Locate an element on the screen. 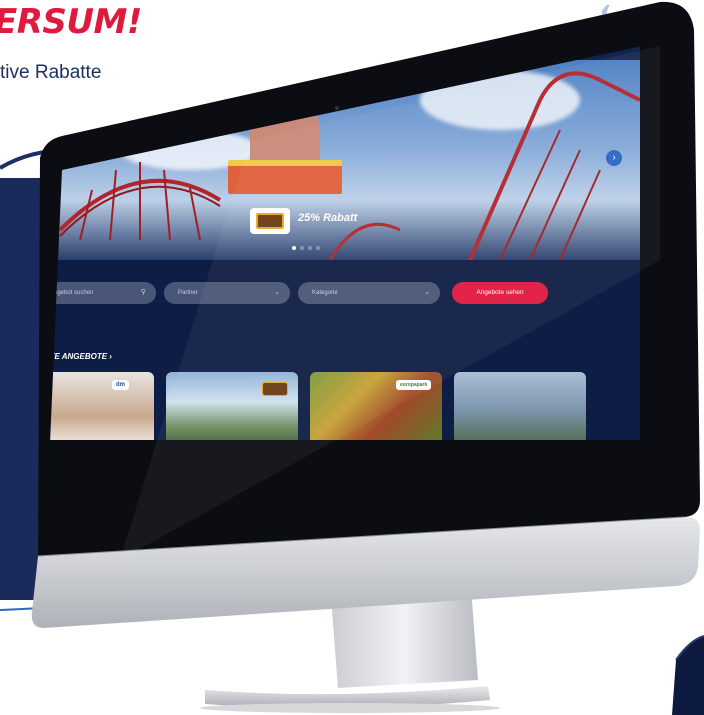 The width and height of the screenshot is (704, 715). phone-corner is located at coordinates (688, 675).